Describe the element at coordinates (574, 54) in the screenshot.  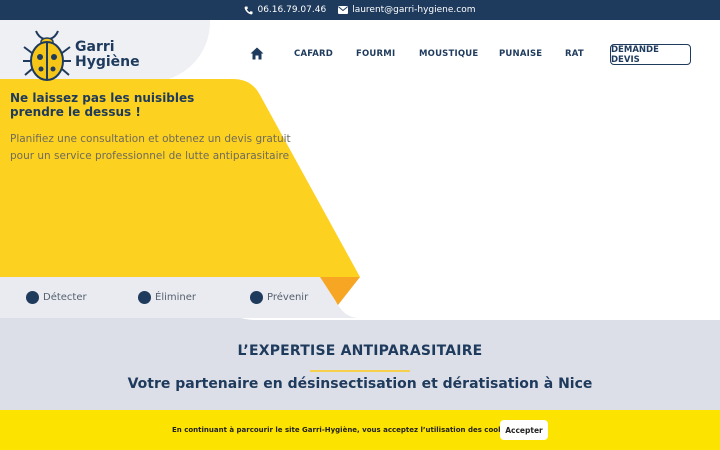
I see `nav-item-rat: RAT` at that location.